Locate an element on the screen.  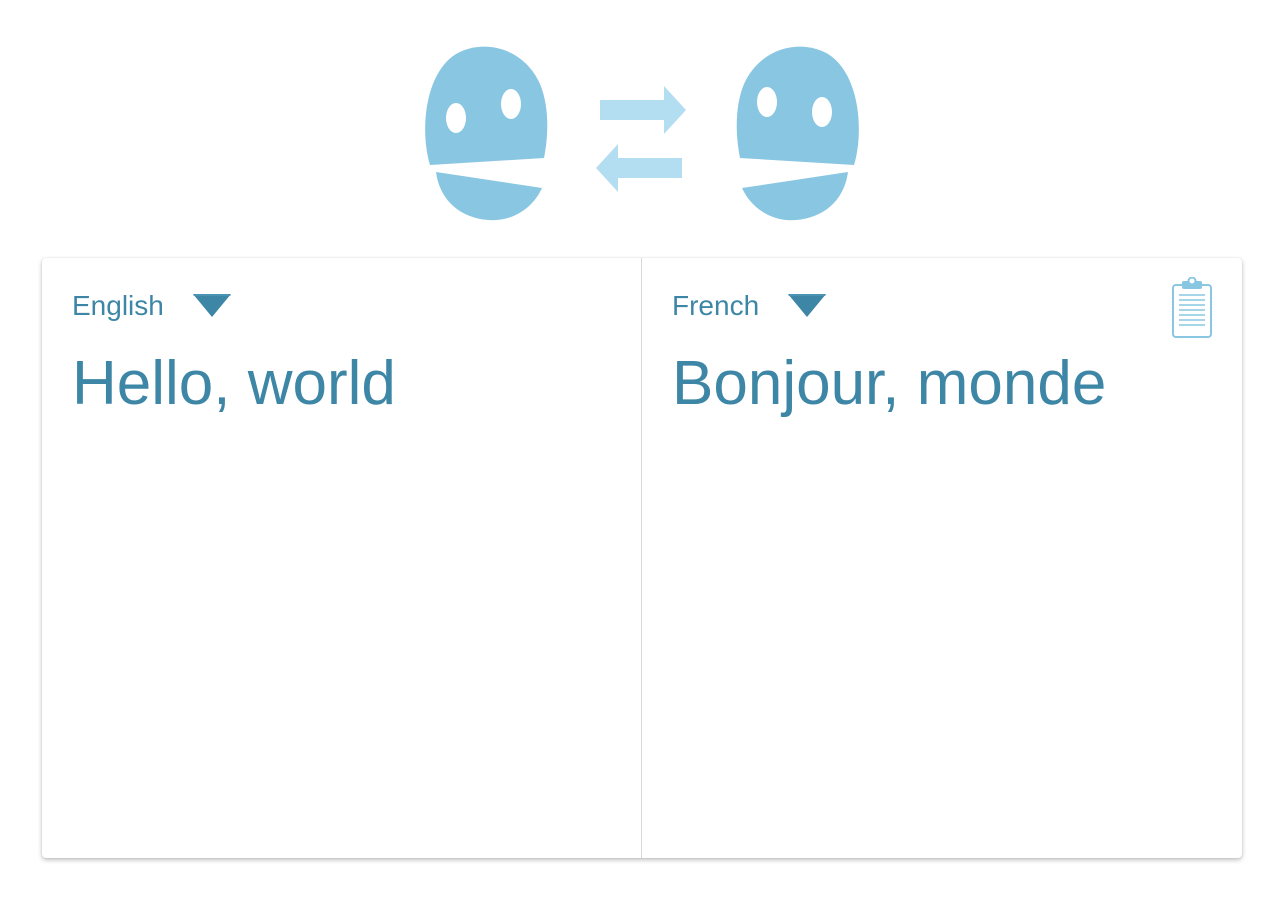
logo-icon is located at coordinates (642, 133).